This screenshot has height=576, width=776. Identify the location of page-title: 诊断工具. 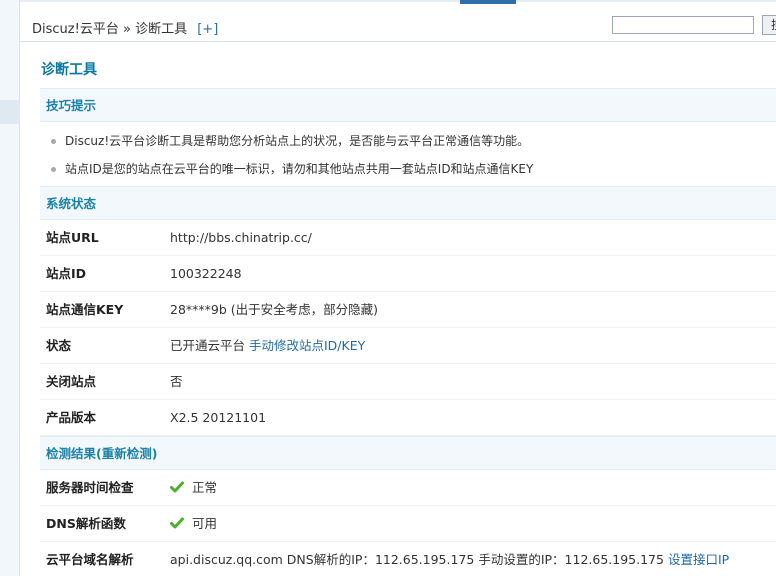
(69, 70).